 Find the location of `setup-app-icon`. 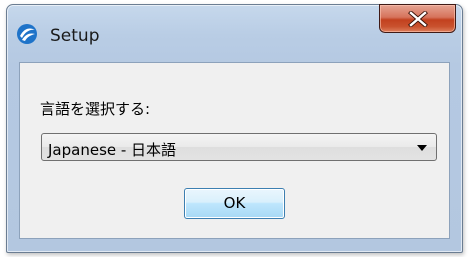

setup-app-icon is located at coordinates (27, 34).